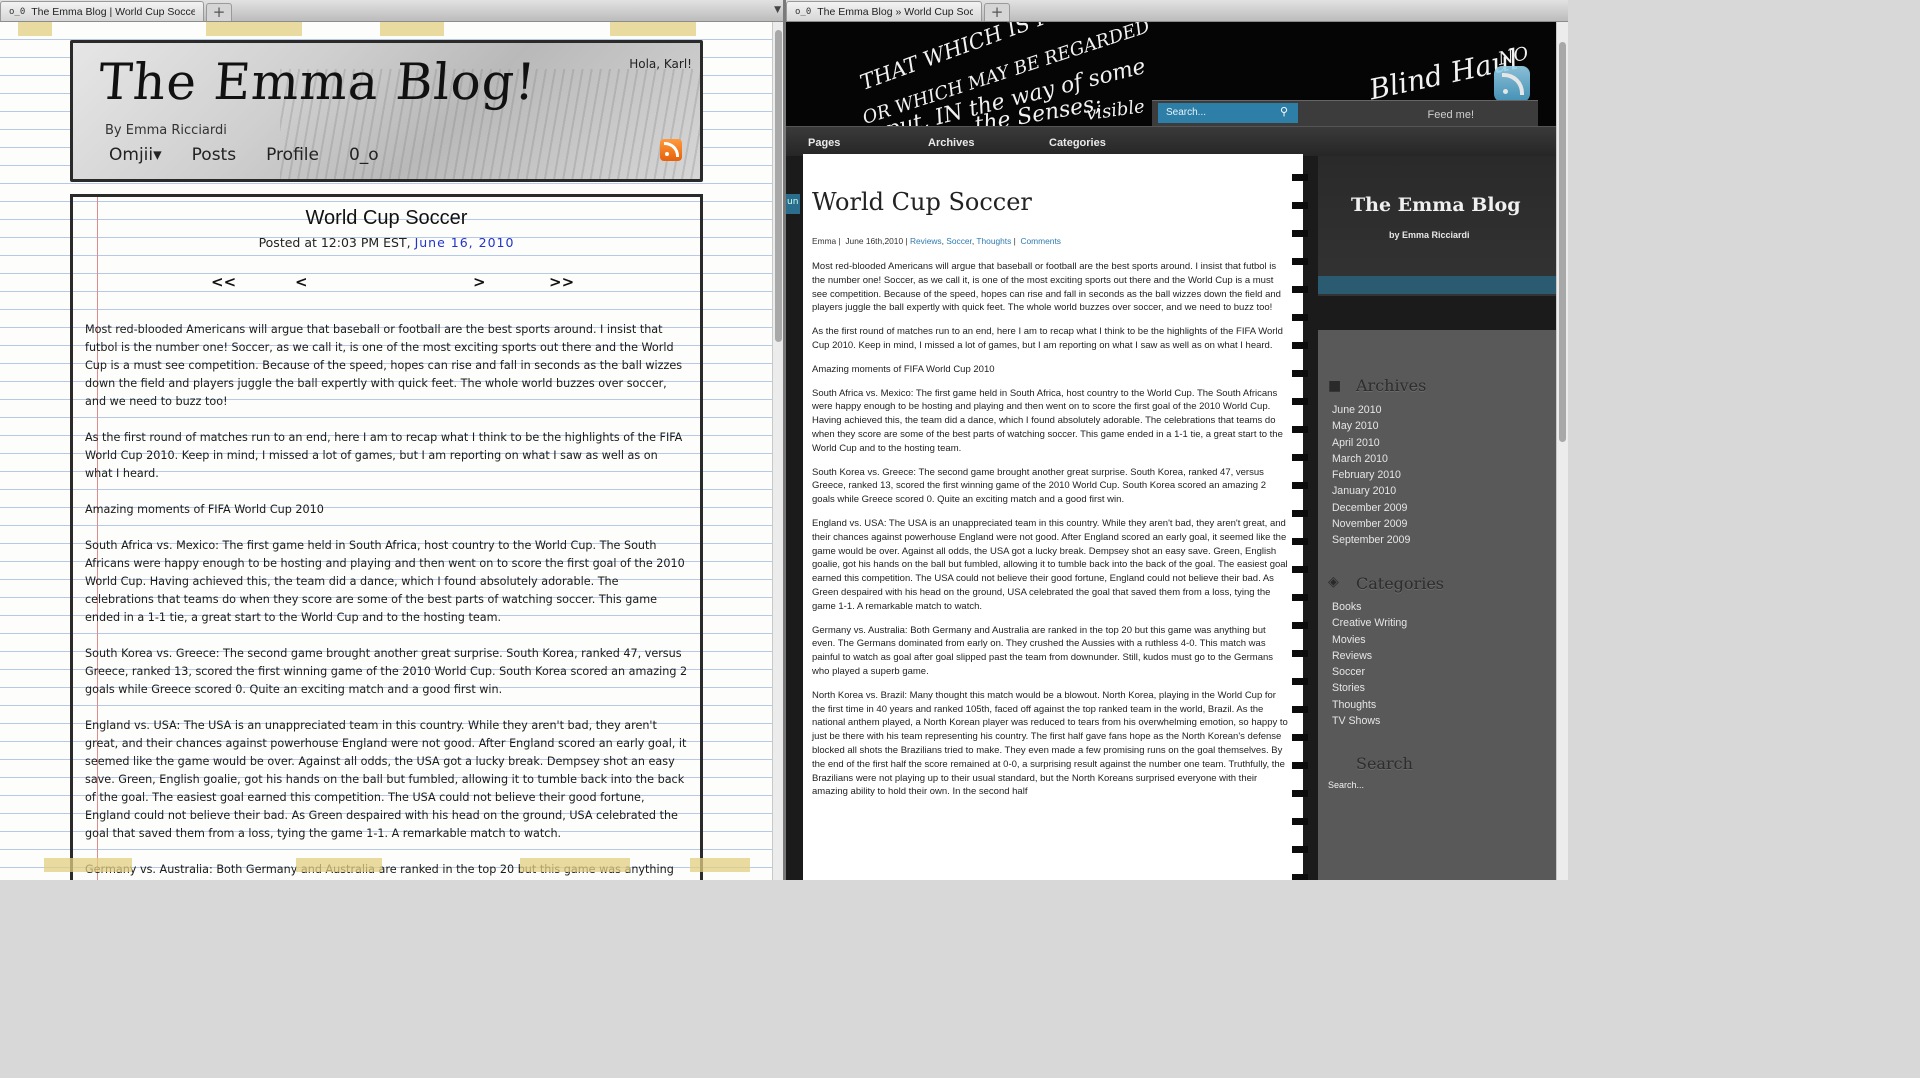 This screenshot has height=1078, width=1920. I want to click on archive-link: May 2010, so click(1371, 426).